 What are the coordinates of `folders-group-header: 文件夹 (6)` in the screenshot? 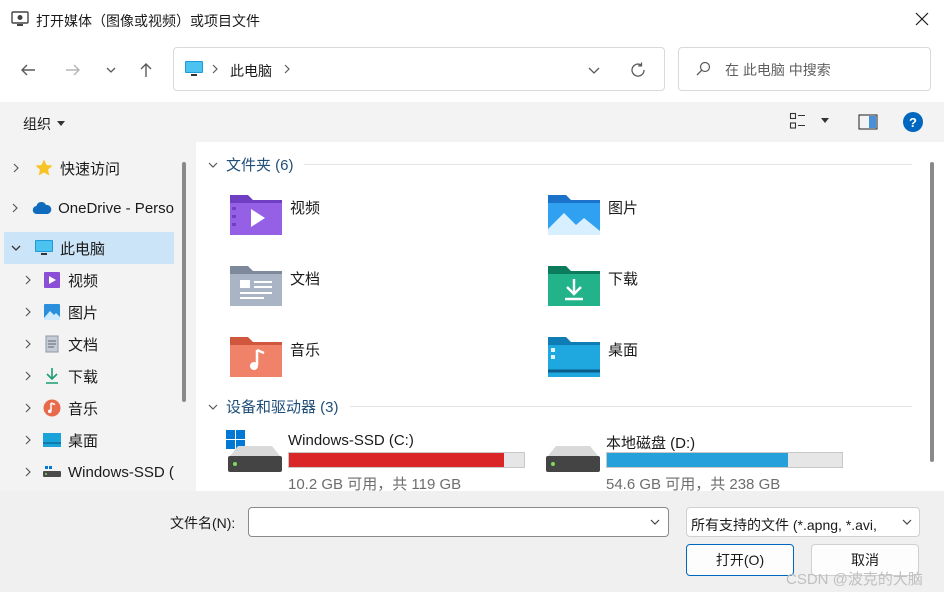 It's located at (251, 164).